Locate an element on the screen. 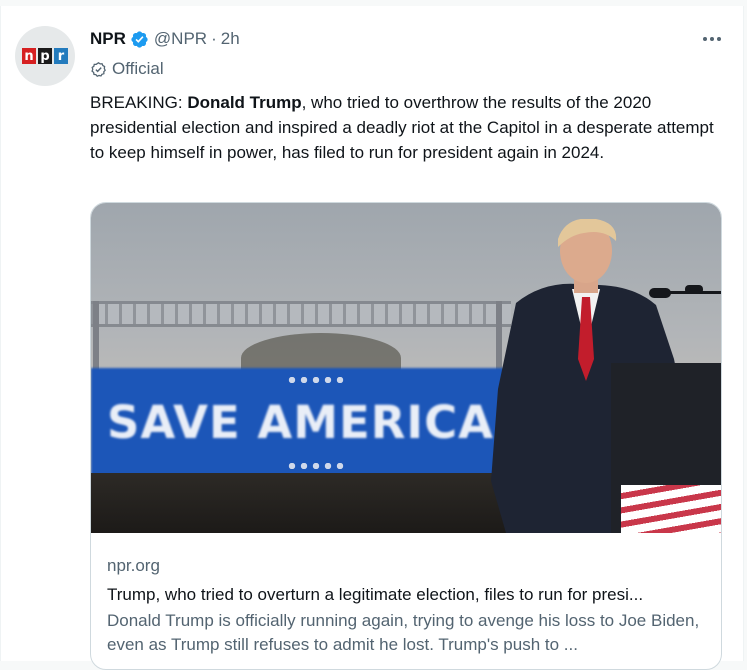 The height and width of the screenshot is (670, 747). official-label-text: Official is located at coordinates (138, 68).